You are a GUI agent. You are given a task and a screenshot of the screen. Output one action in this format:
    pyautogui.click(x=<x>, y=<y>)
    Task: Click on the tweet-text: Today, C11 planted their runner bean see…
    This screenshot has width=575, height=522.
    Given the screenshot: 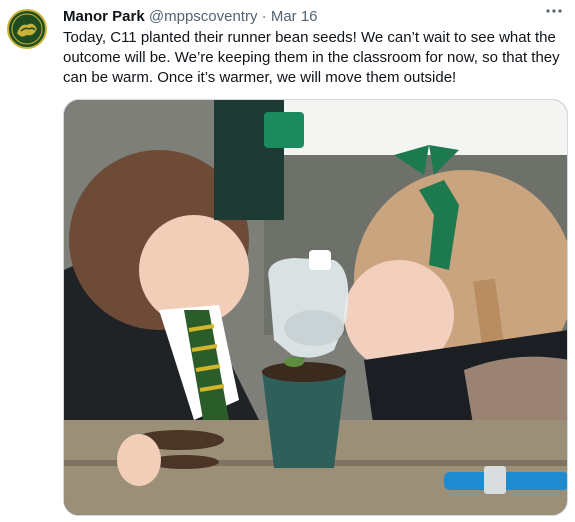 What is the action you would take?
    pyautogui.click(x=311, y=57)
    